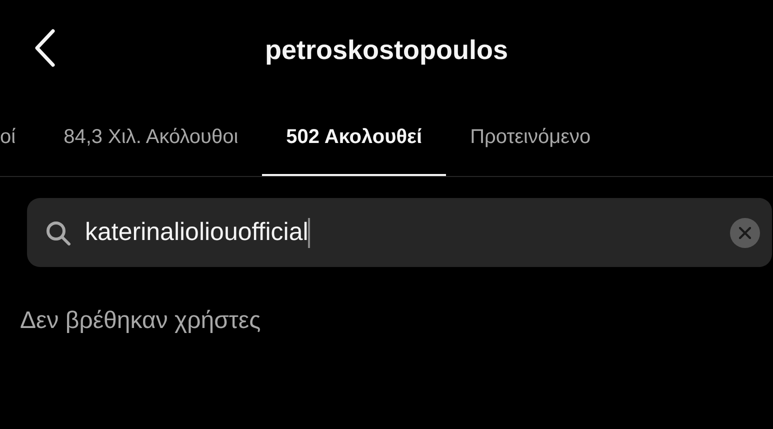 Image resolution: width=773 pixels, height=429 pixels. I want to click on empty-results-message: Δεν βρέθηκαν χρήστες, so click(141, 321).